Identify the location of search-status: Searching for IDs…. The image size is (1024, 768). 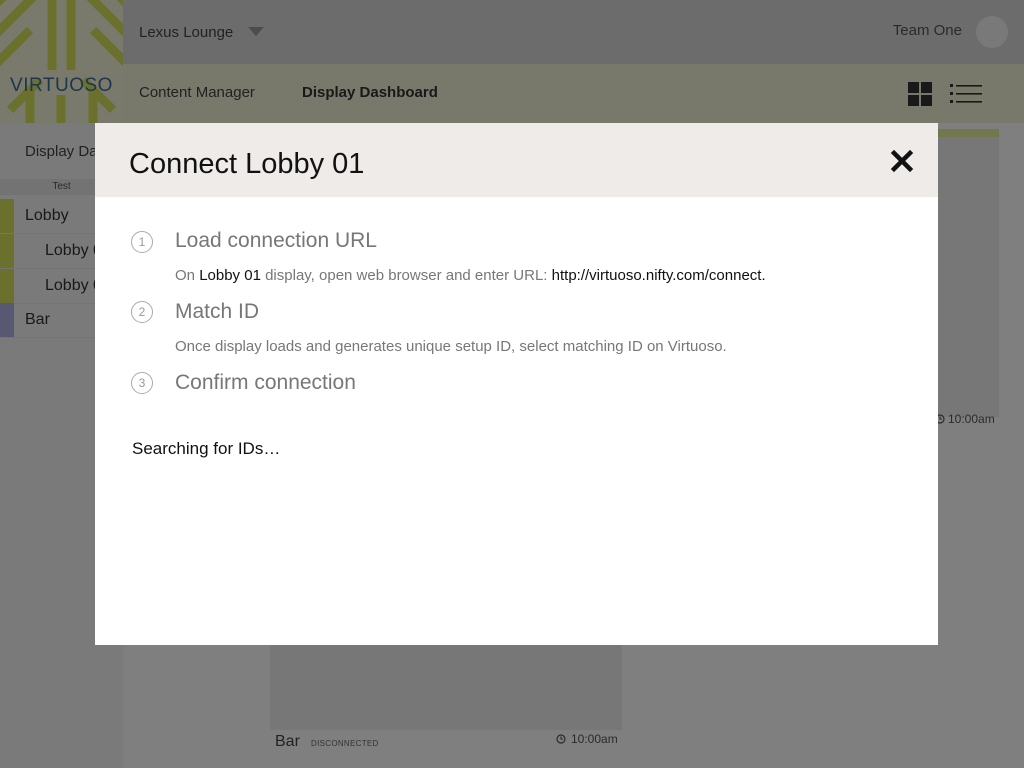
(206, 448).